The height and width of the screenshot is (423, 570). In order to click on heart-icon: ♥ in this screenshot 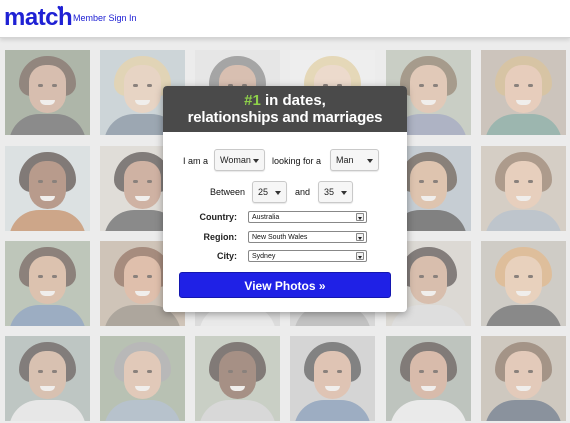, I will do `click(60, 9)`.